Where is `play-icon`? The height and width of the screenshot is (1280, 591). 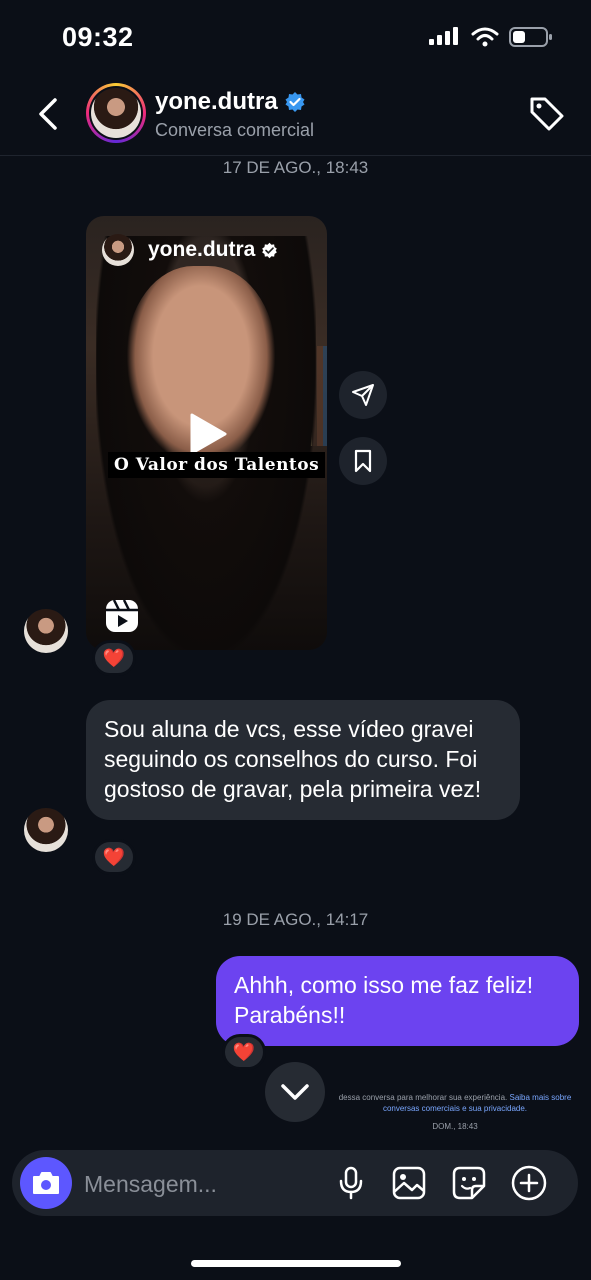 play-icon is located at coordinates (208, 434).